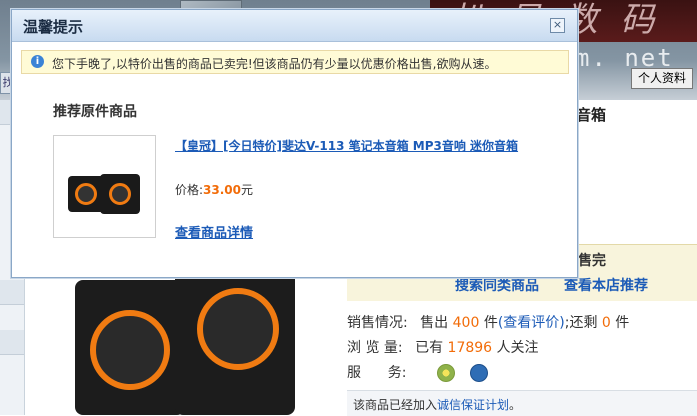 The image size is (697, 416). Describe the element at coordinates (214, 231) in the screenshot. I see `view-product-detail-link: 查看商品详情` at that location.